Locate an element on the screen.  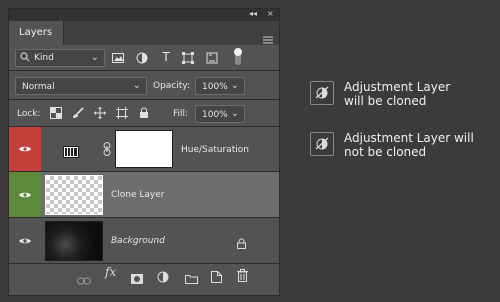
lock-brush-icon is located at coordinates (78, 113).